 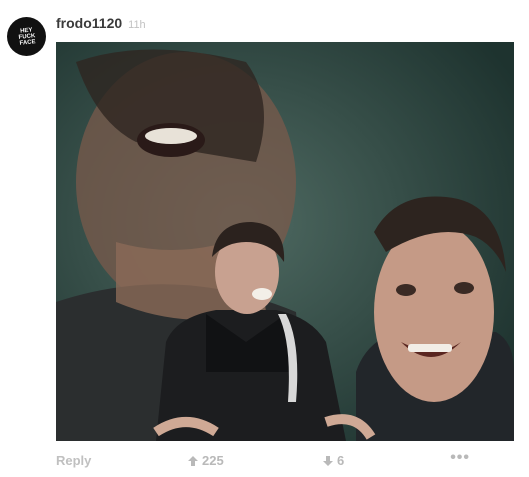 I want to click on arrow-up-icon, so click(x=193, y=460).